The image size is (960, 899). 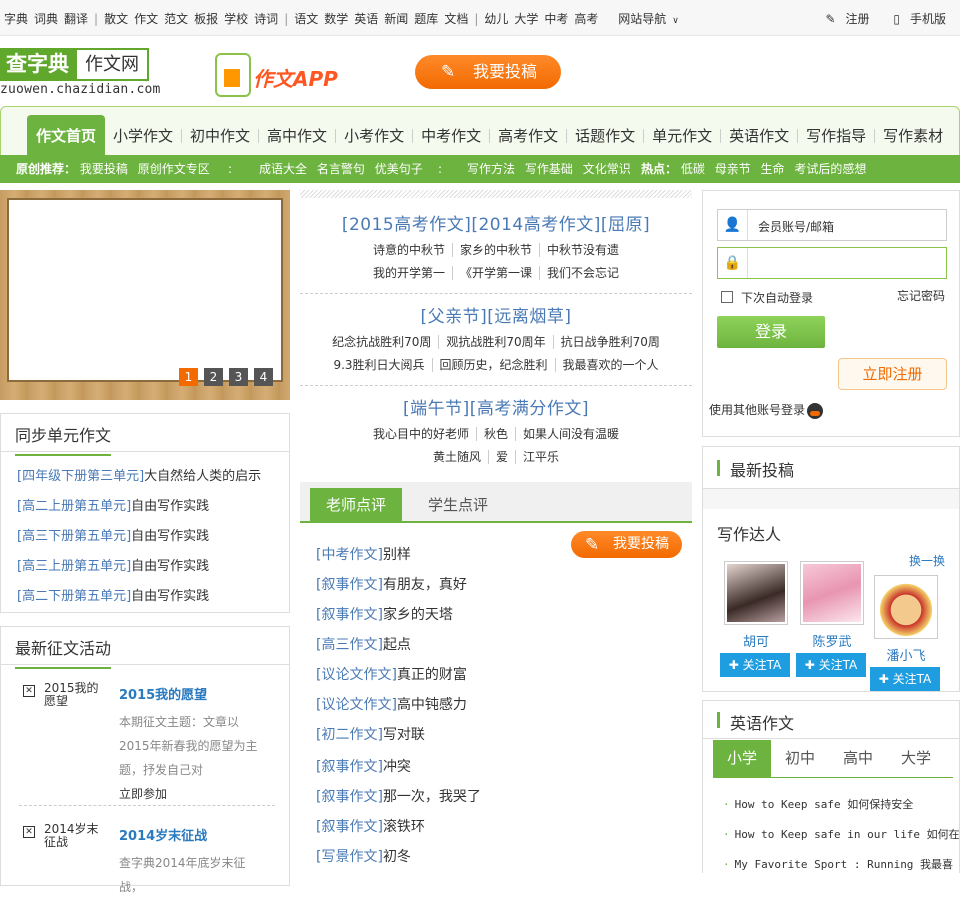 I want to click on list-item: · How to Keep safe 如何保持安全, so click(x=818, y=804).